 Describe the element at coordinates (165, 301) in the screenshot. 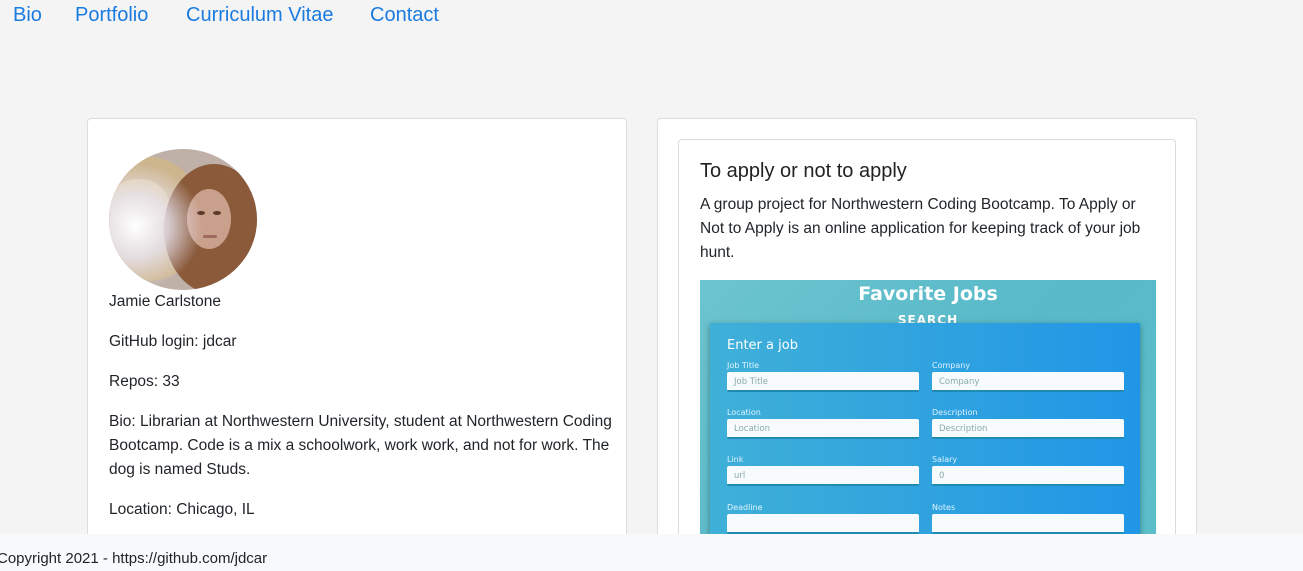

I see `profile-name: Jamie Carlstone` at that location.